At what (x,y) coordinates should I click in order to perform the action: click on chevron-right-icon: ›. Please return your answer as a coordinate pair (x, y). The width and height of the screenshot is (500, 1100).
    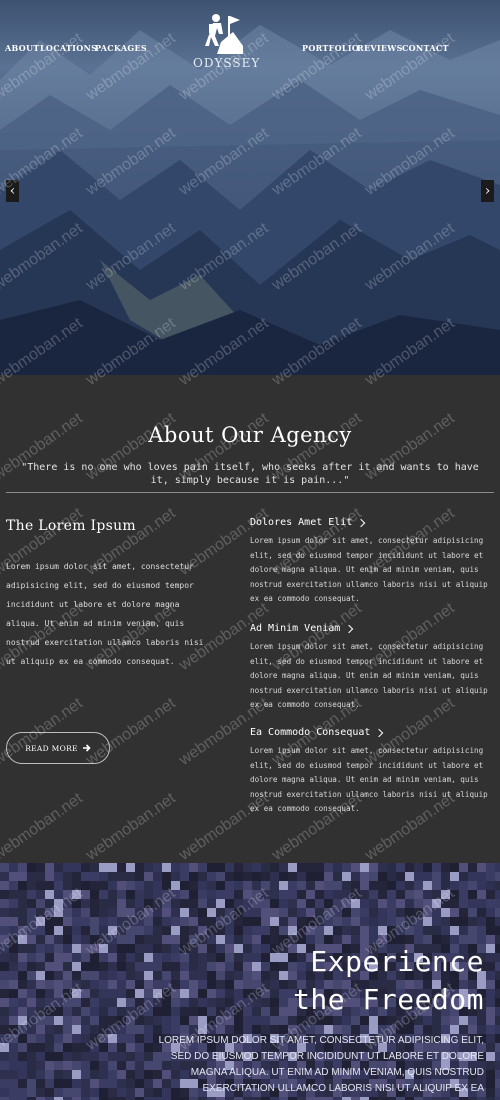
    Looking at the image, I should click on (487, 191).